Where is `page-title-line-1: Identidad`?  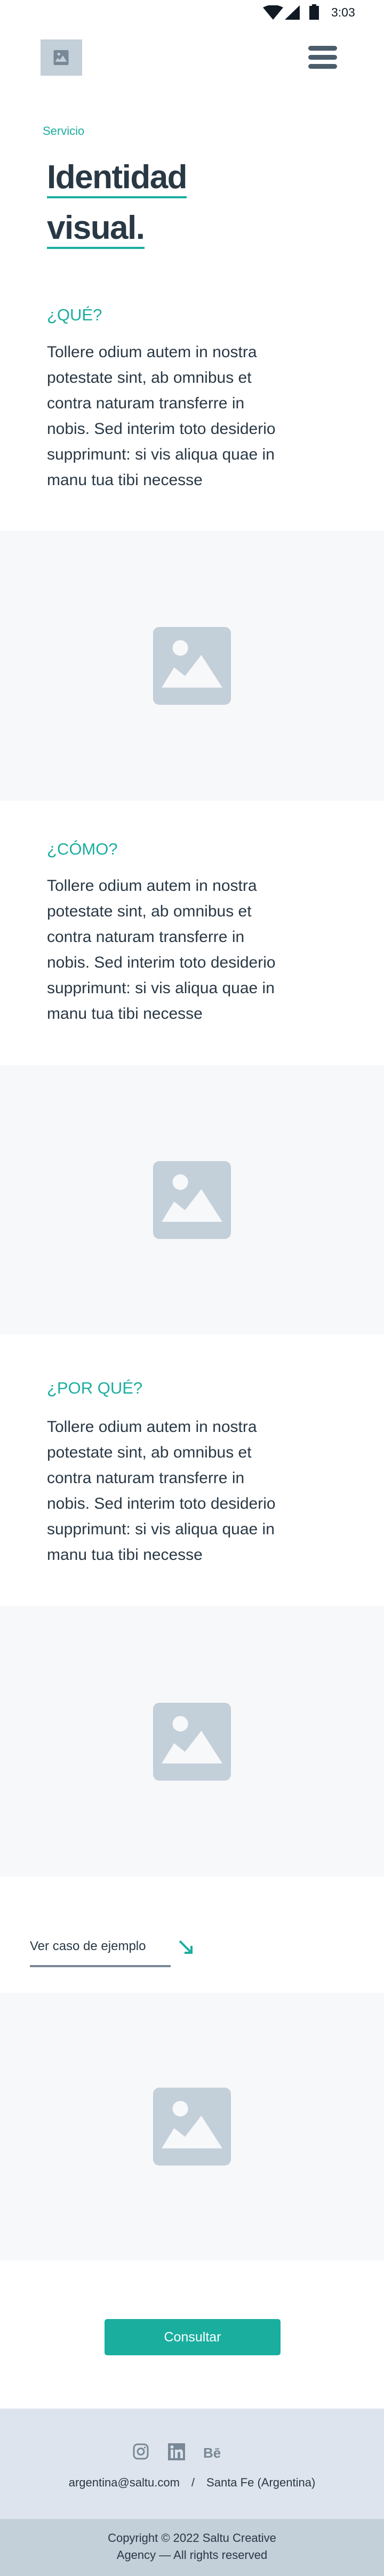 page-title-line-1: Identidad is located at coordinates (117, 179).